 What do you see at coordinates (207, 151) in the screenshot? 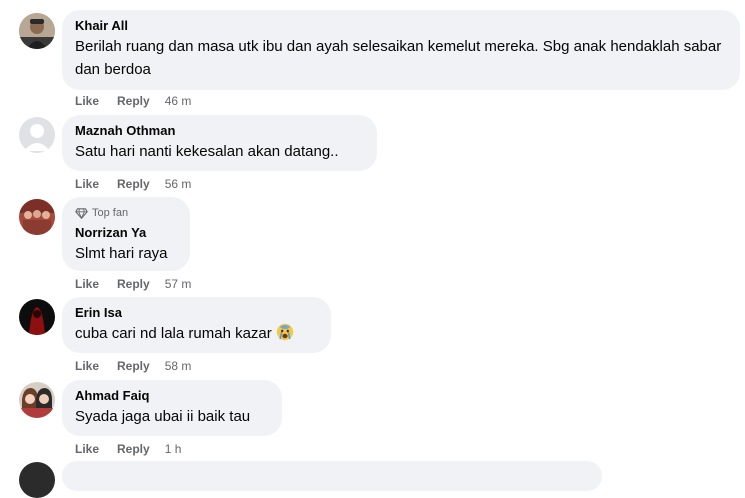
I see `comment-text: Satu hari nanti kekesalan akan datang..` at bounding box center [207, 151].